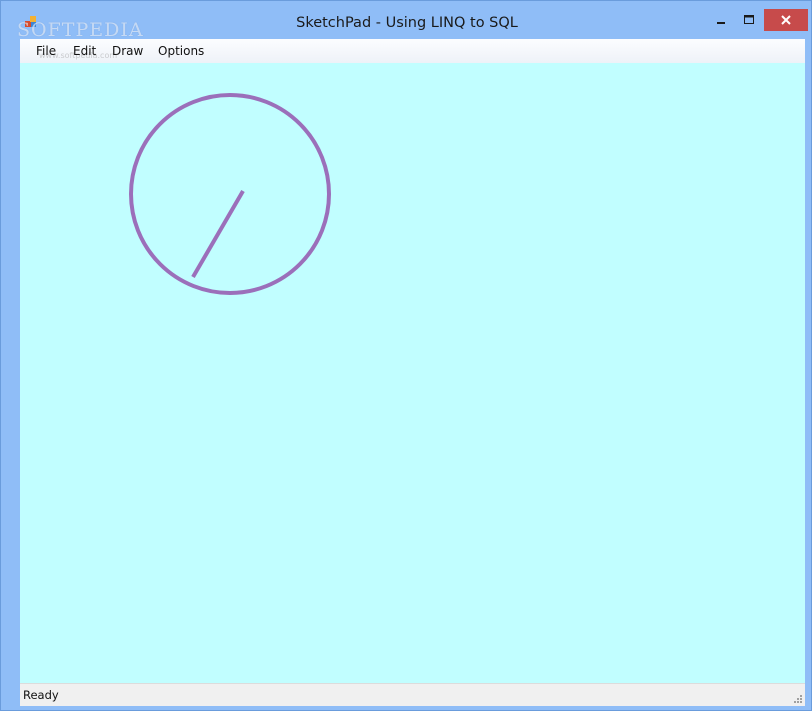 The height and width of the screenshot is (711, 812). I want to click on resize-grip-icon, so click(797, 698).